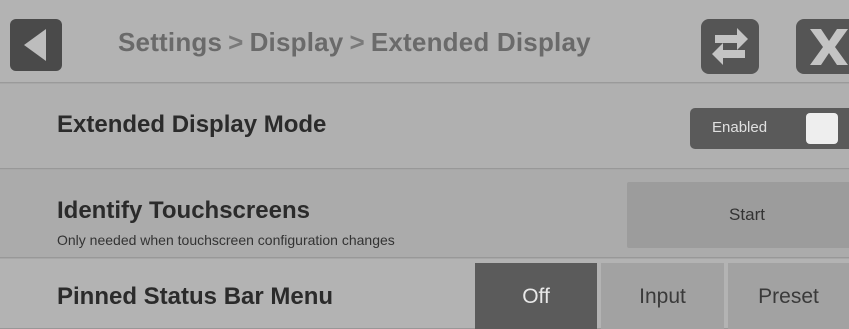 The image size is (849, 329). Describe the element at coordinates (740, 127) in the screenshot. I see `toggle-state-label: Enabled` at that location.